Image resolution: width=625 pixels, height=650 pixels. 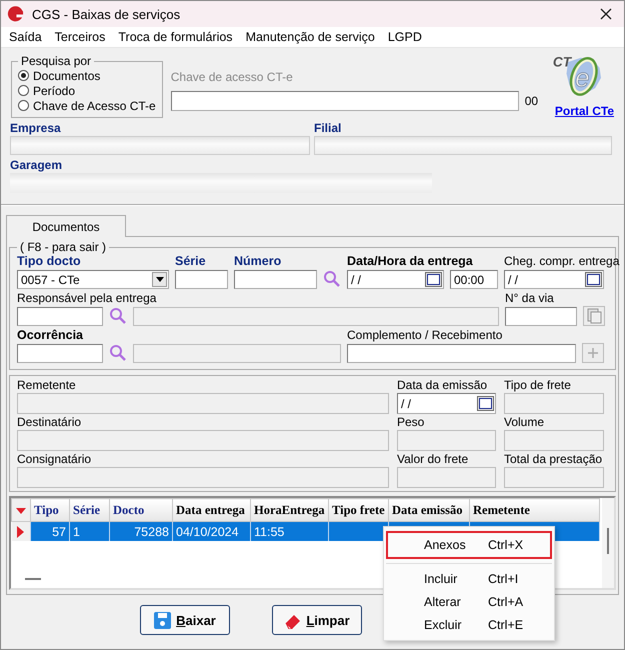 What do you see at coordinates (50, 335) in the screenshot?
I see `field-label: Ocorrência` at bounding box center [50, 335].